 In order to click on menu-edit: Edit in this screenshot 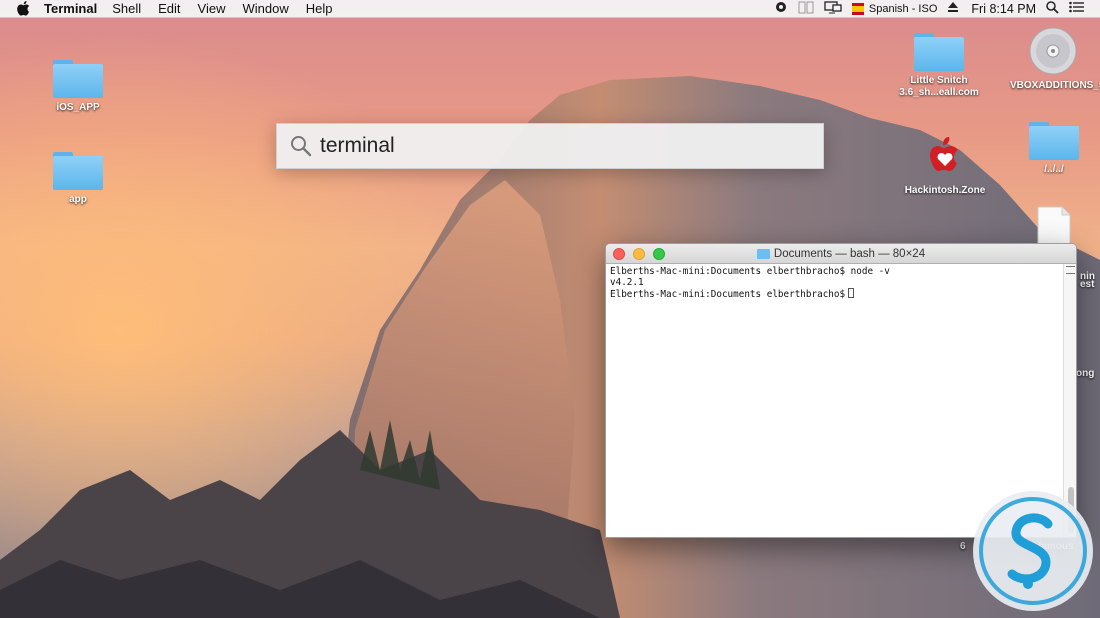, I will do `click(169, 8)`.